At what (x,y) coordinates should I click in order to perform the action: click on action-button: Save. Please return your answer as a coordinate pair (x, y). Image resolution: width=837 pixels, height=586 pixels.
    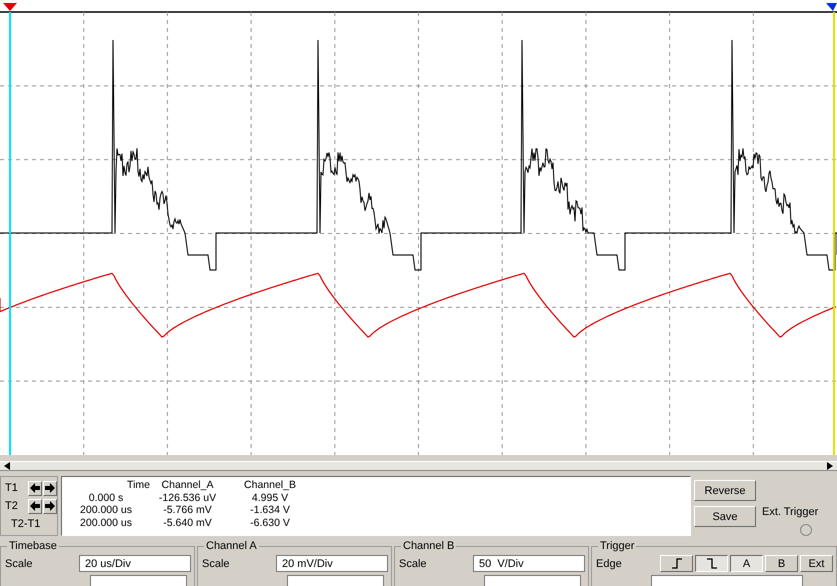
    Looking at the image, I should click on (725, 516).